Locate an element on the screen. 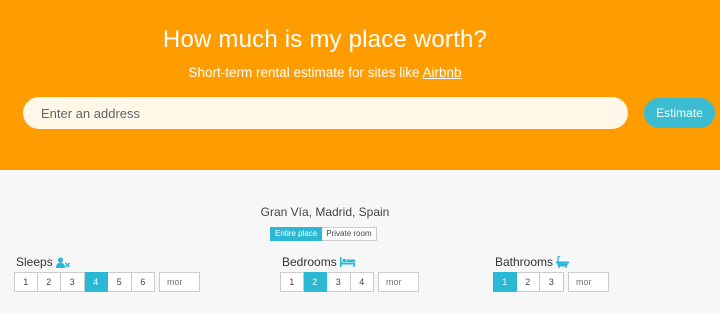 The width and height of the screenshot is (720, 314). bedrooms-group: Bedrooms is located at coordinates (318, 262).